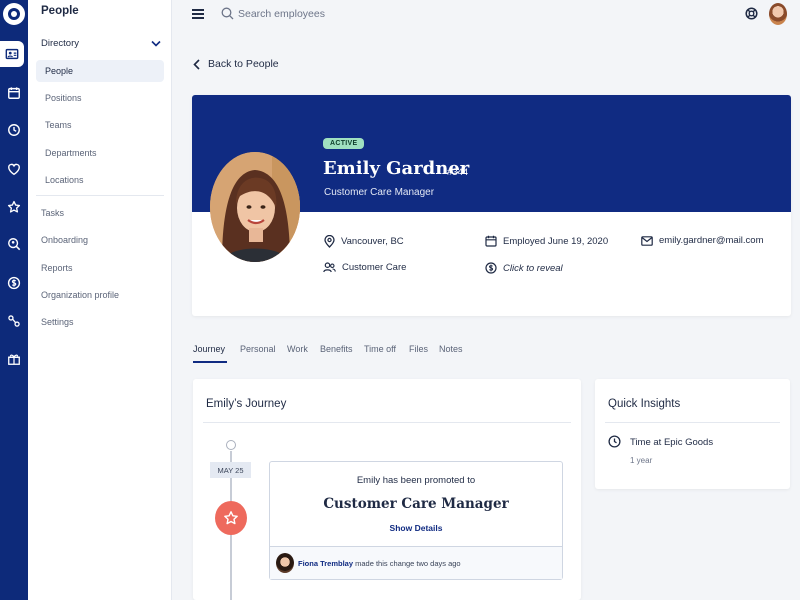 The width and height of the screenshot is (800, 600). I want to click on salary-text: Click to reveal, so click(533, 268).